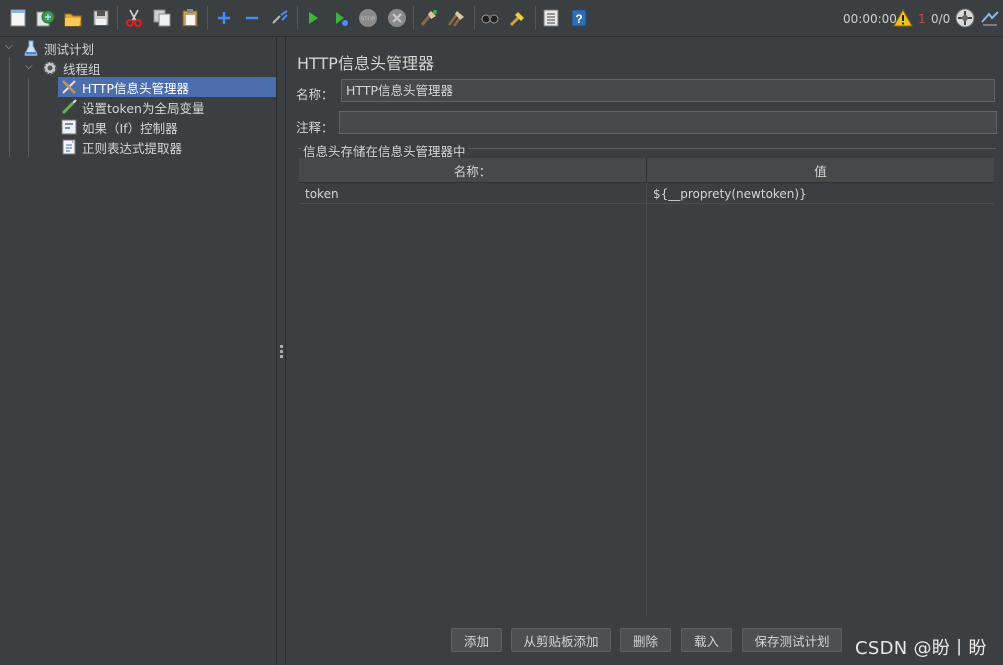  What do you see at coordinates (101, 18) in the screenshot?
I see `save-icon` at bounding box center [101, 18].